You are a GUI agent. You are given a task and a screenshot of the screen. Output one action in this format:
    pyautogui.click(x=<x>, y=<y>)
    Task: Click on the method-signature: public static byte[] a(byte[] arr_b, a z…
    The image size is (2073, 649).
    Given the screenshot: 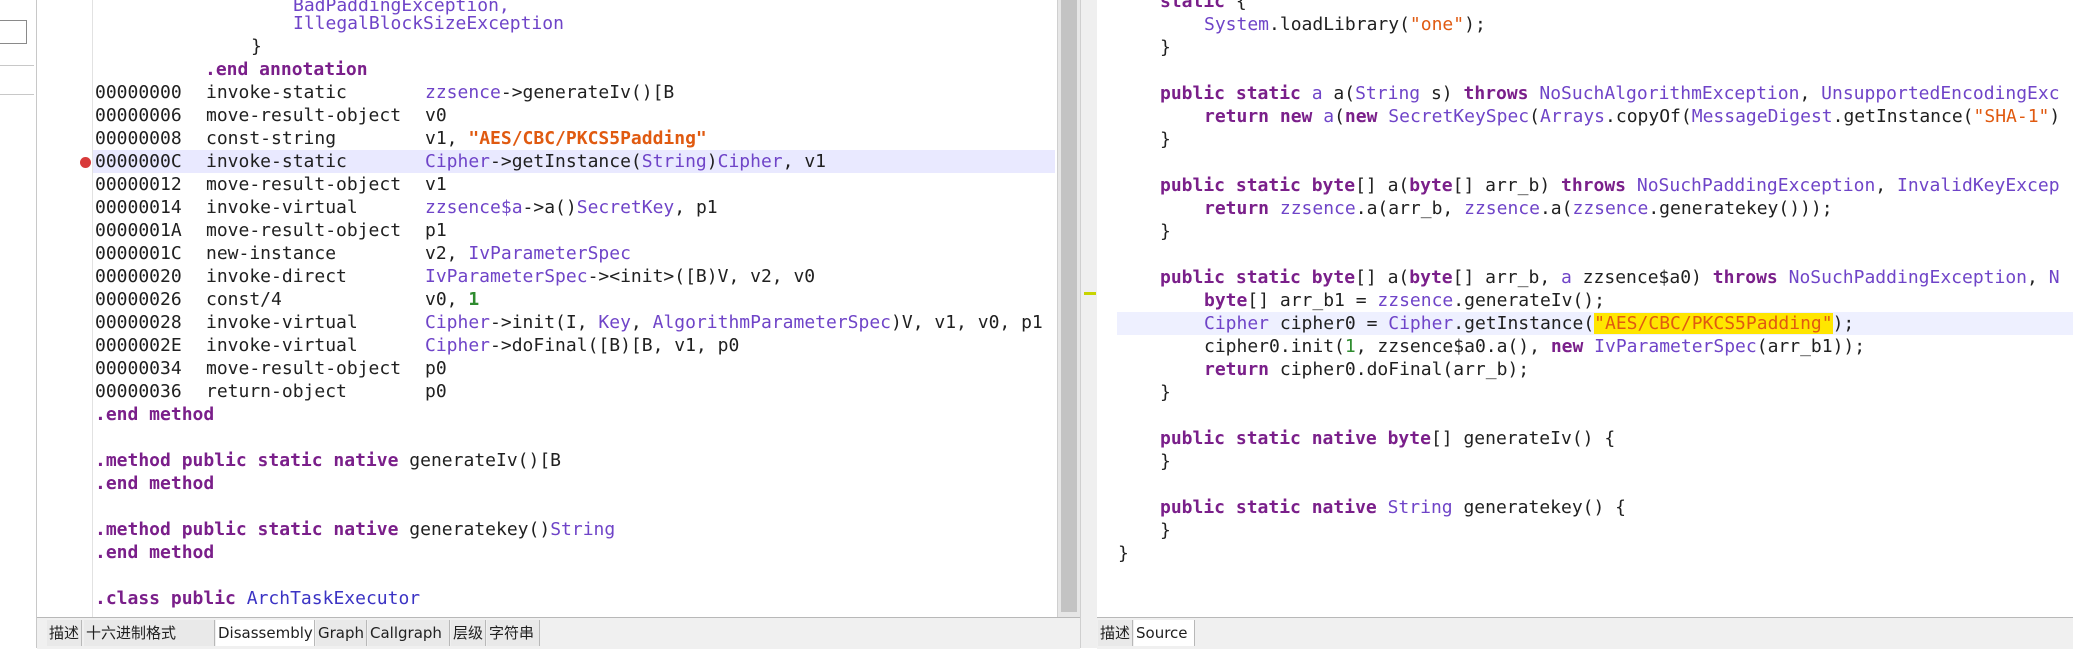 What is the action you would take?
    pyautogui.click(x=1610, y=277)
    